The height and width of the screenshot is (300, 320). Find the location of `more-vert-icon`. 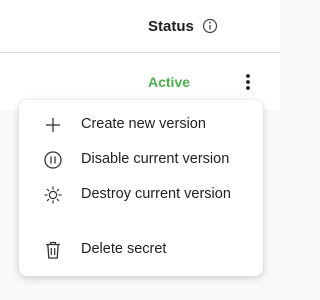

more-vert-icon is located at coordinates (248, 82).